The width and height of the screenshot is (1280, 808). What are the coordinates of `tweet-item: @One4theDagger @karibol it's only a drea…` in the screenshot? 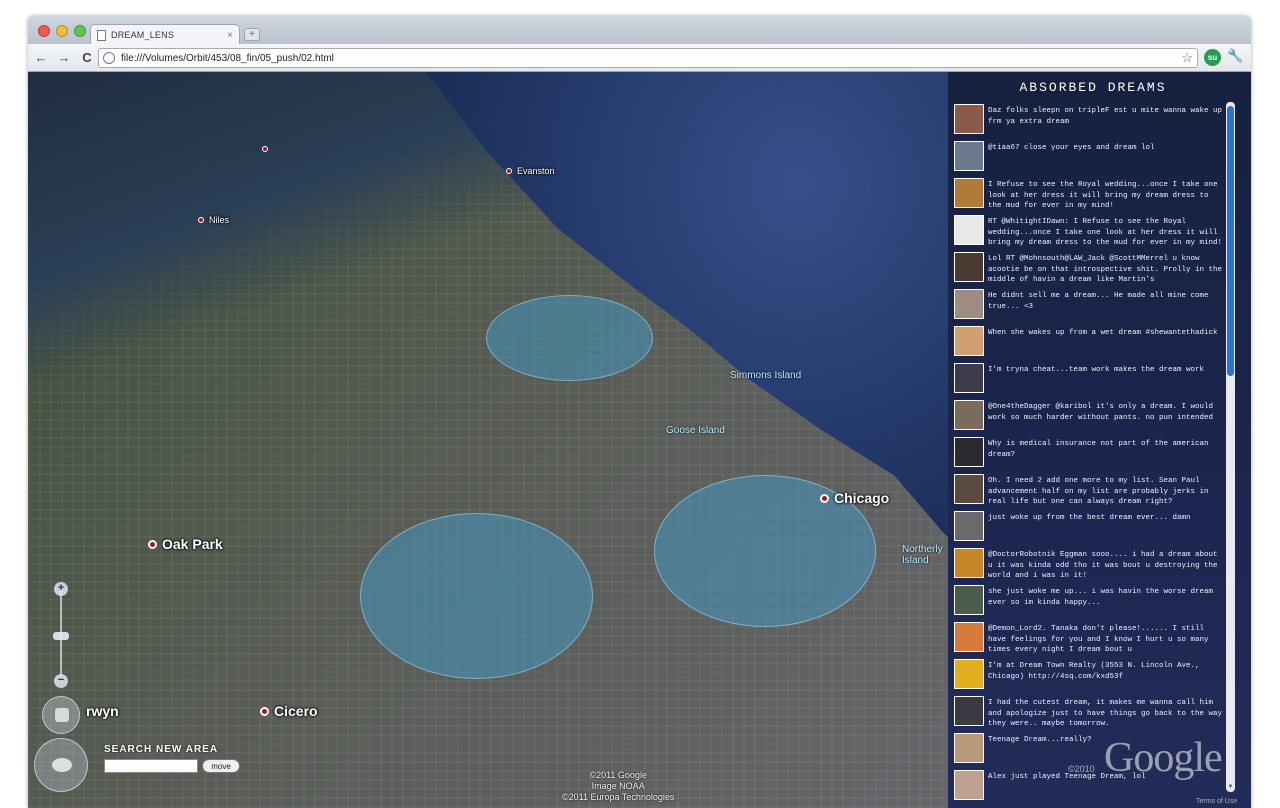 It's located at (1089, 418).